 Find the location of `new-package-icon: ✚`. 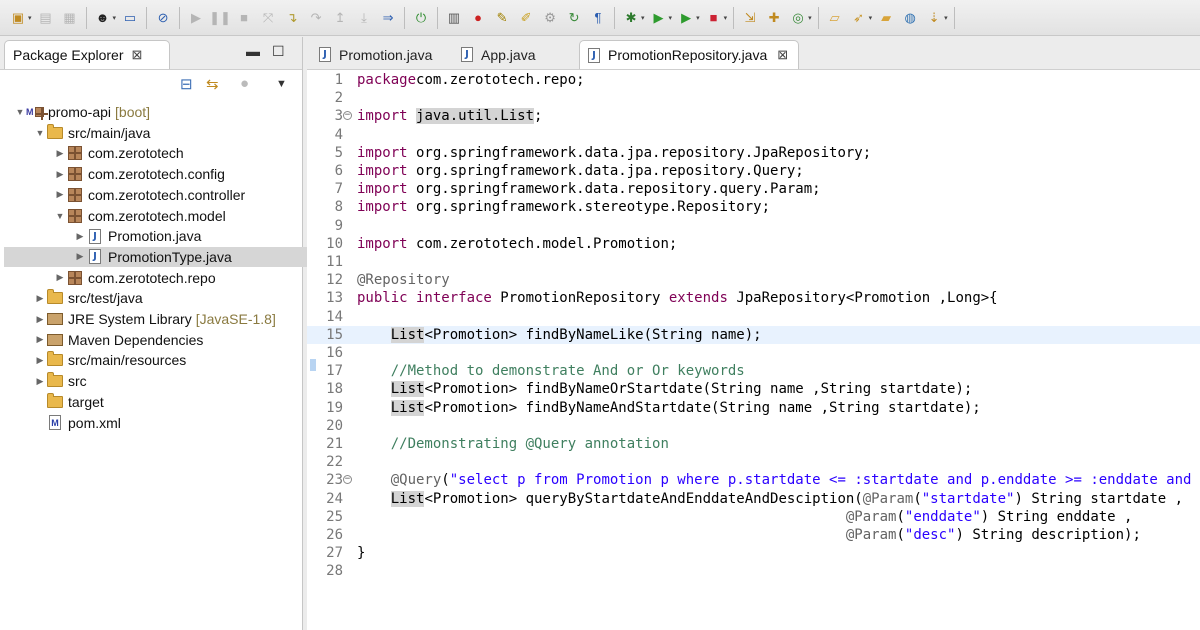

new-package-icon: ✚ is located at coordinates (774, 18).